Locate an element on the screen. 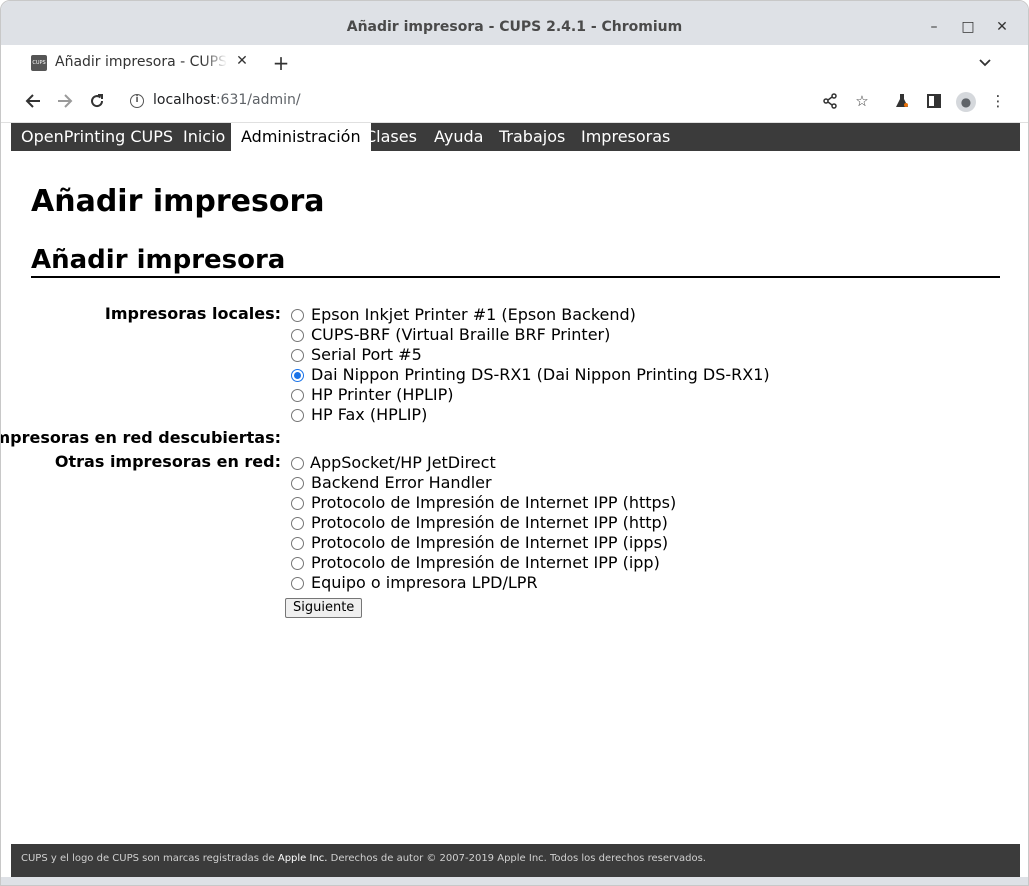 This screenshot has width=1029, height=886. section-divider is located at coordinates (515, 277).